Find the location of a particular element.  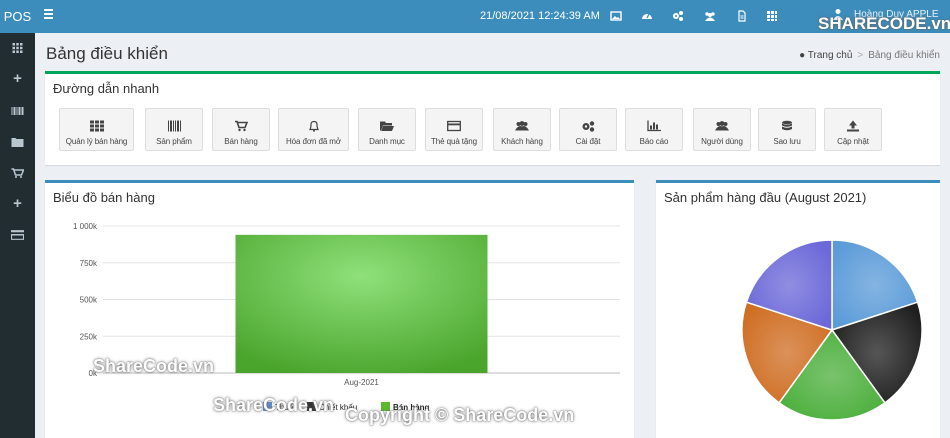

bell-icon is located at coordinates (313, 126).